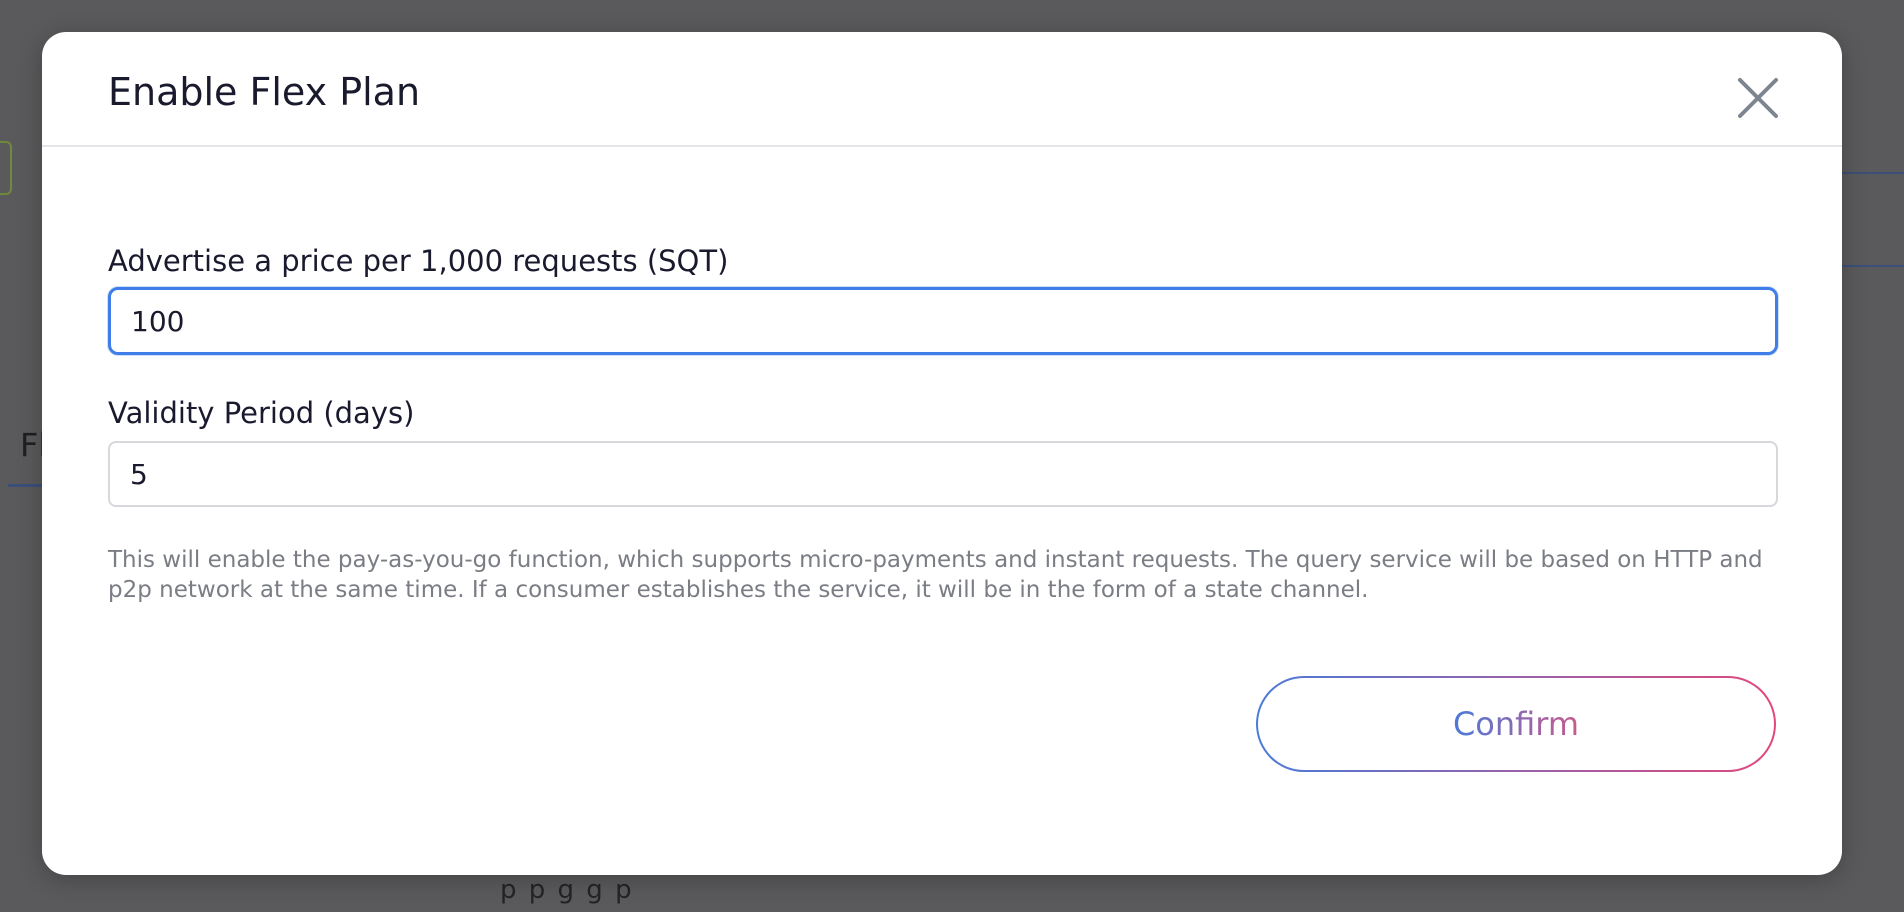 Image resolution: width=1904 pixels, height=912 pixels. I want to click on confirm-button-label: Confirm, so click(1516, 724).